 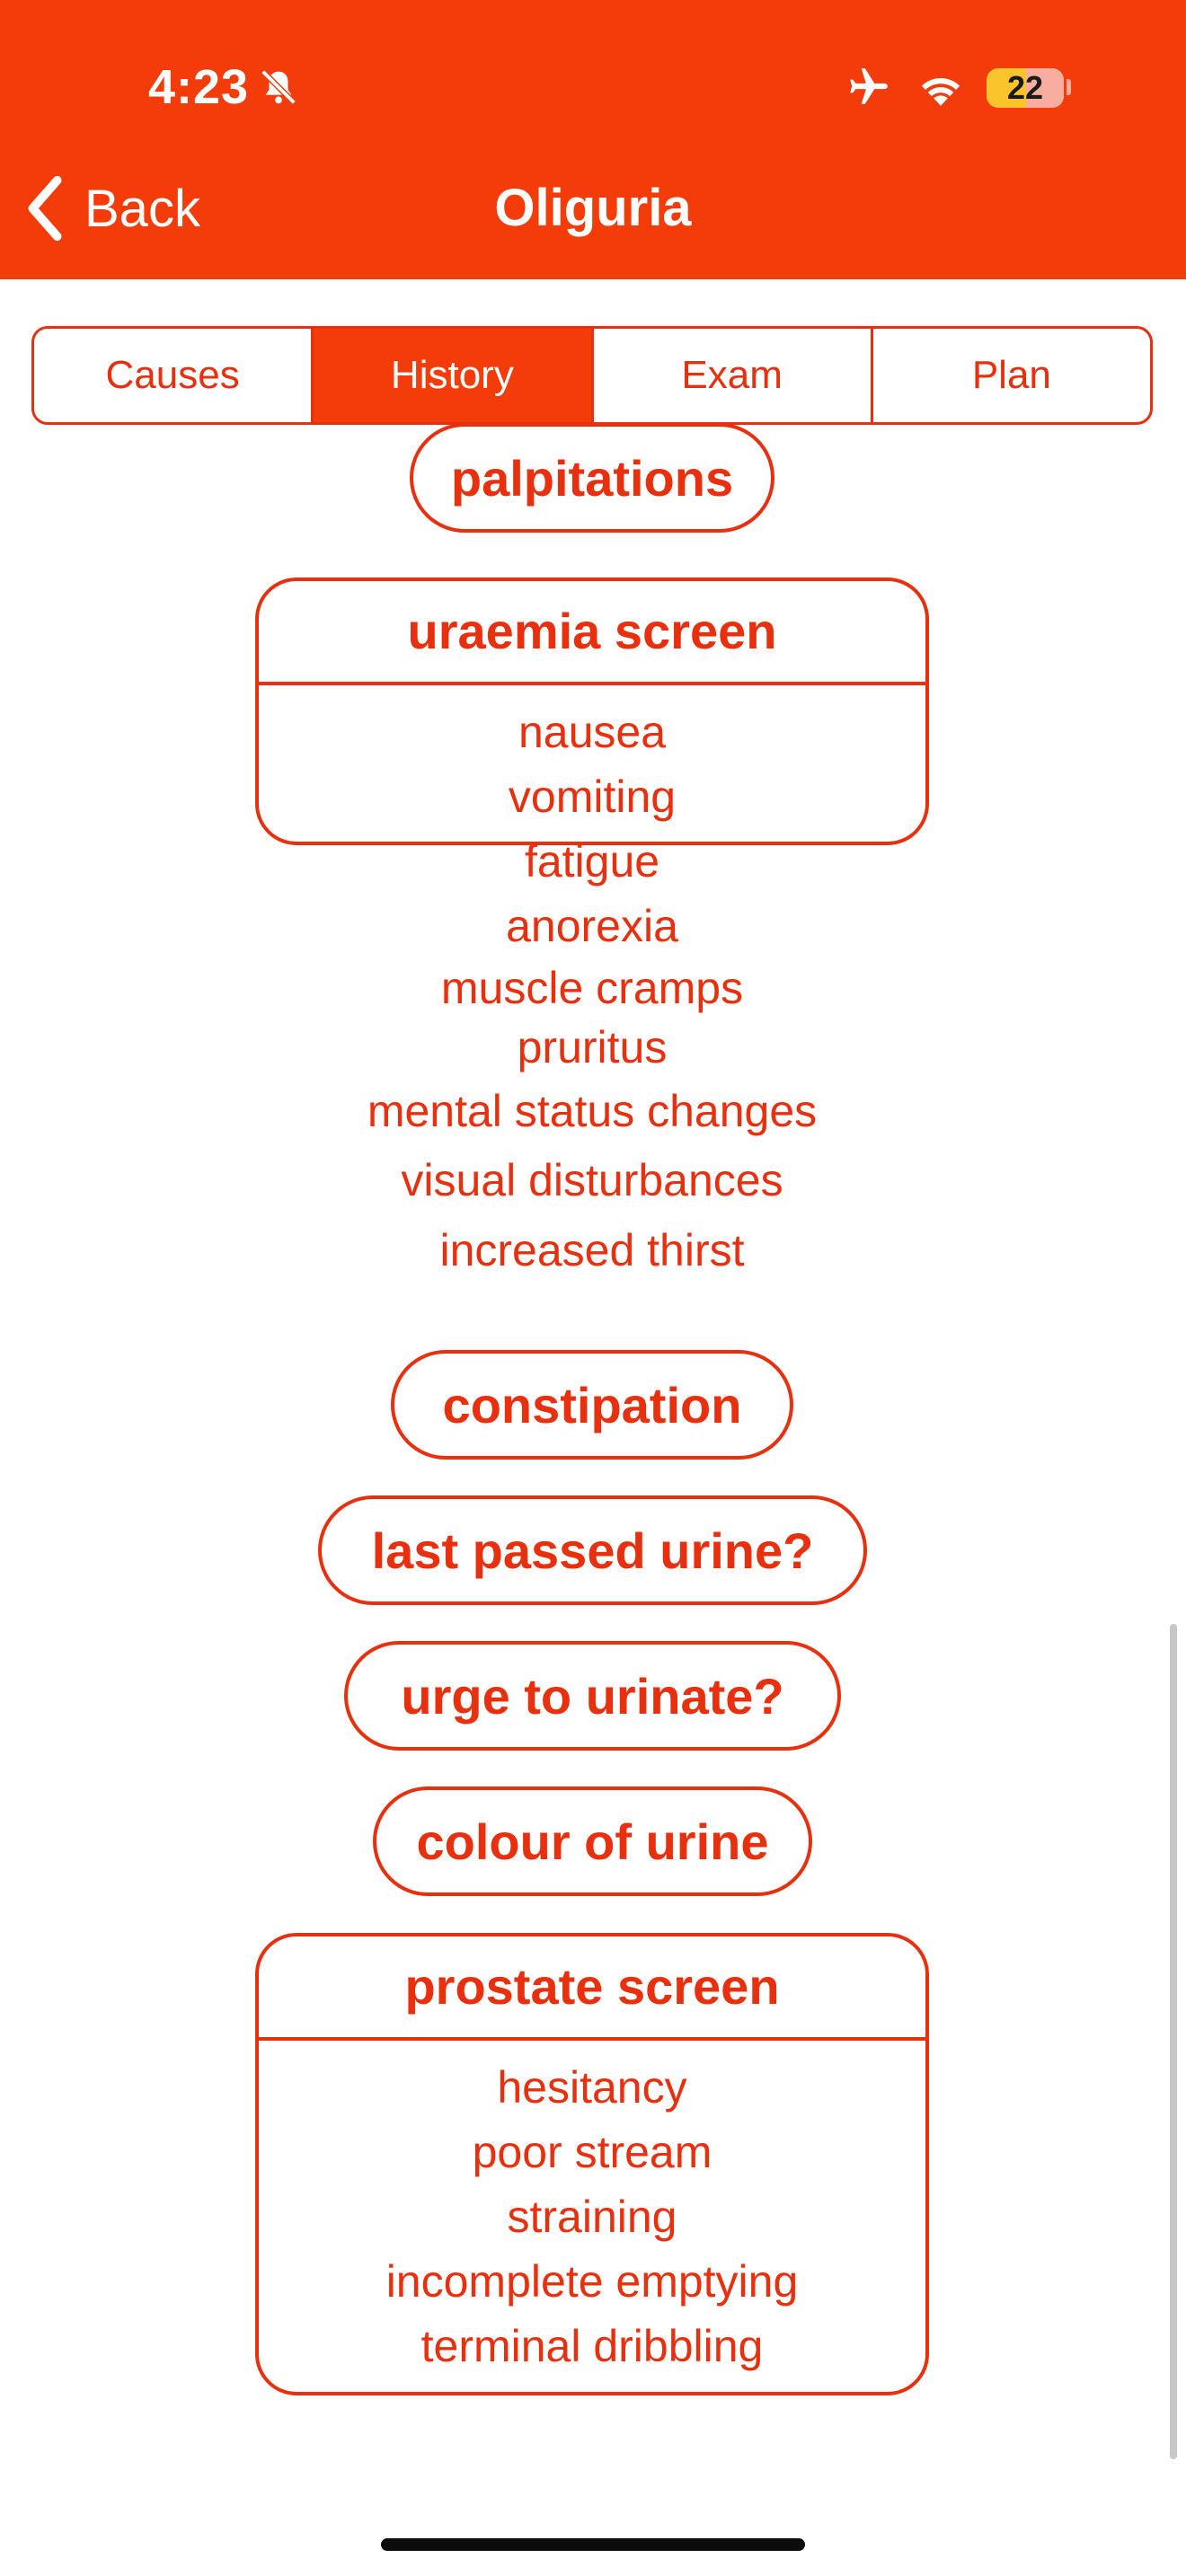 What do you see at coordinates (1173, 2041) in the screenshot?
I see `scrollbar` at bounding box center [1173, 2041].